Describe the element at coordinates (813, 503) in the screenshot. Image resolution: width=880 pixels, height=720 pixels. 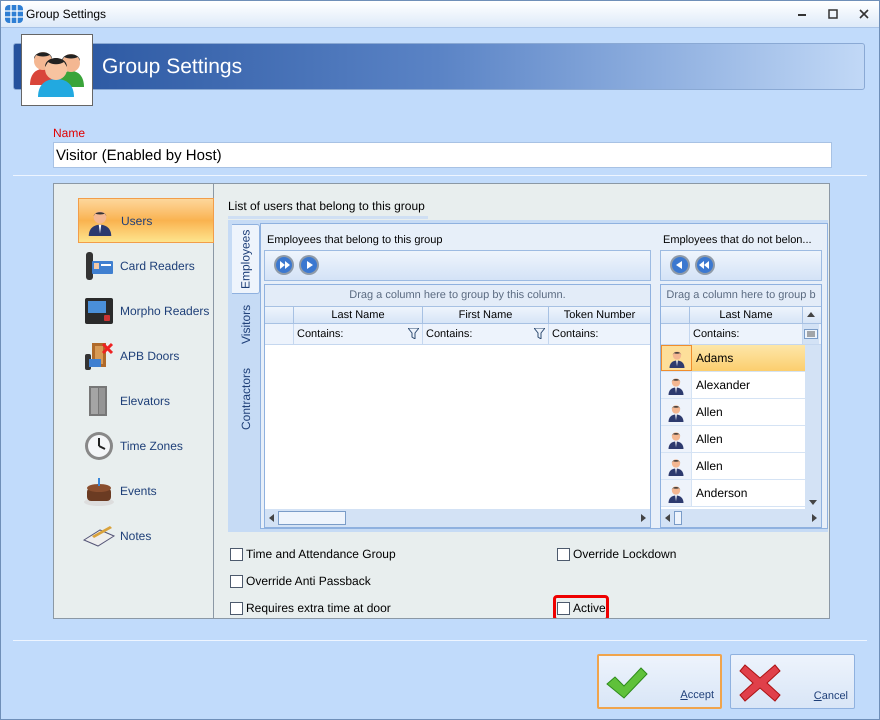
I see `scroll-down-icon` at that location.